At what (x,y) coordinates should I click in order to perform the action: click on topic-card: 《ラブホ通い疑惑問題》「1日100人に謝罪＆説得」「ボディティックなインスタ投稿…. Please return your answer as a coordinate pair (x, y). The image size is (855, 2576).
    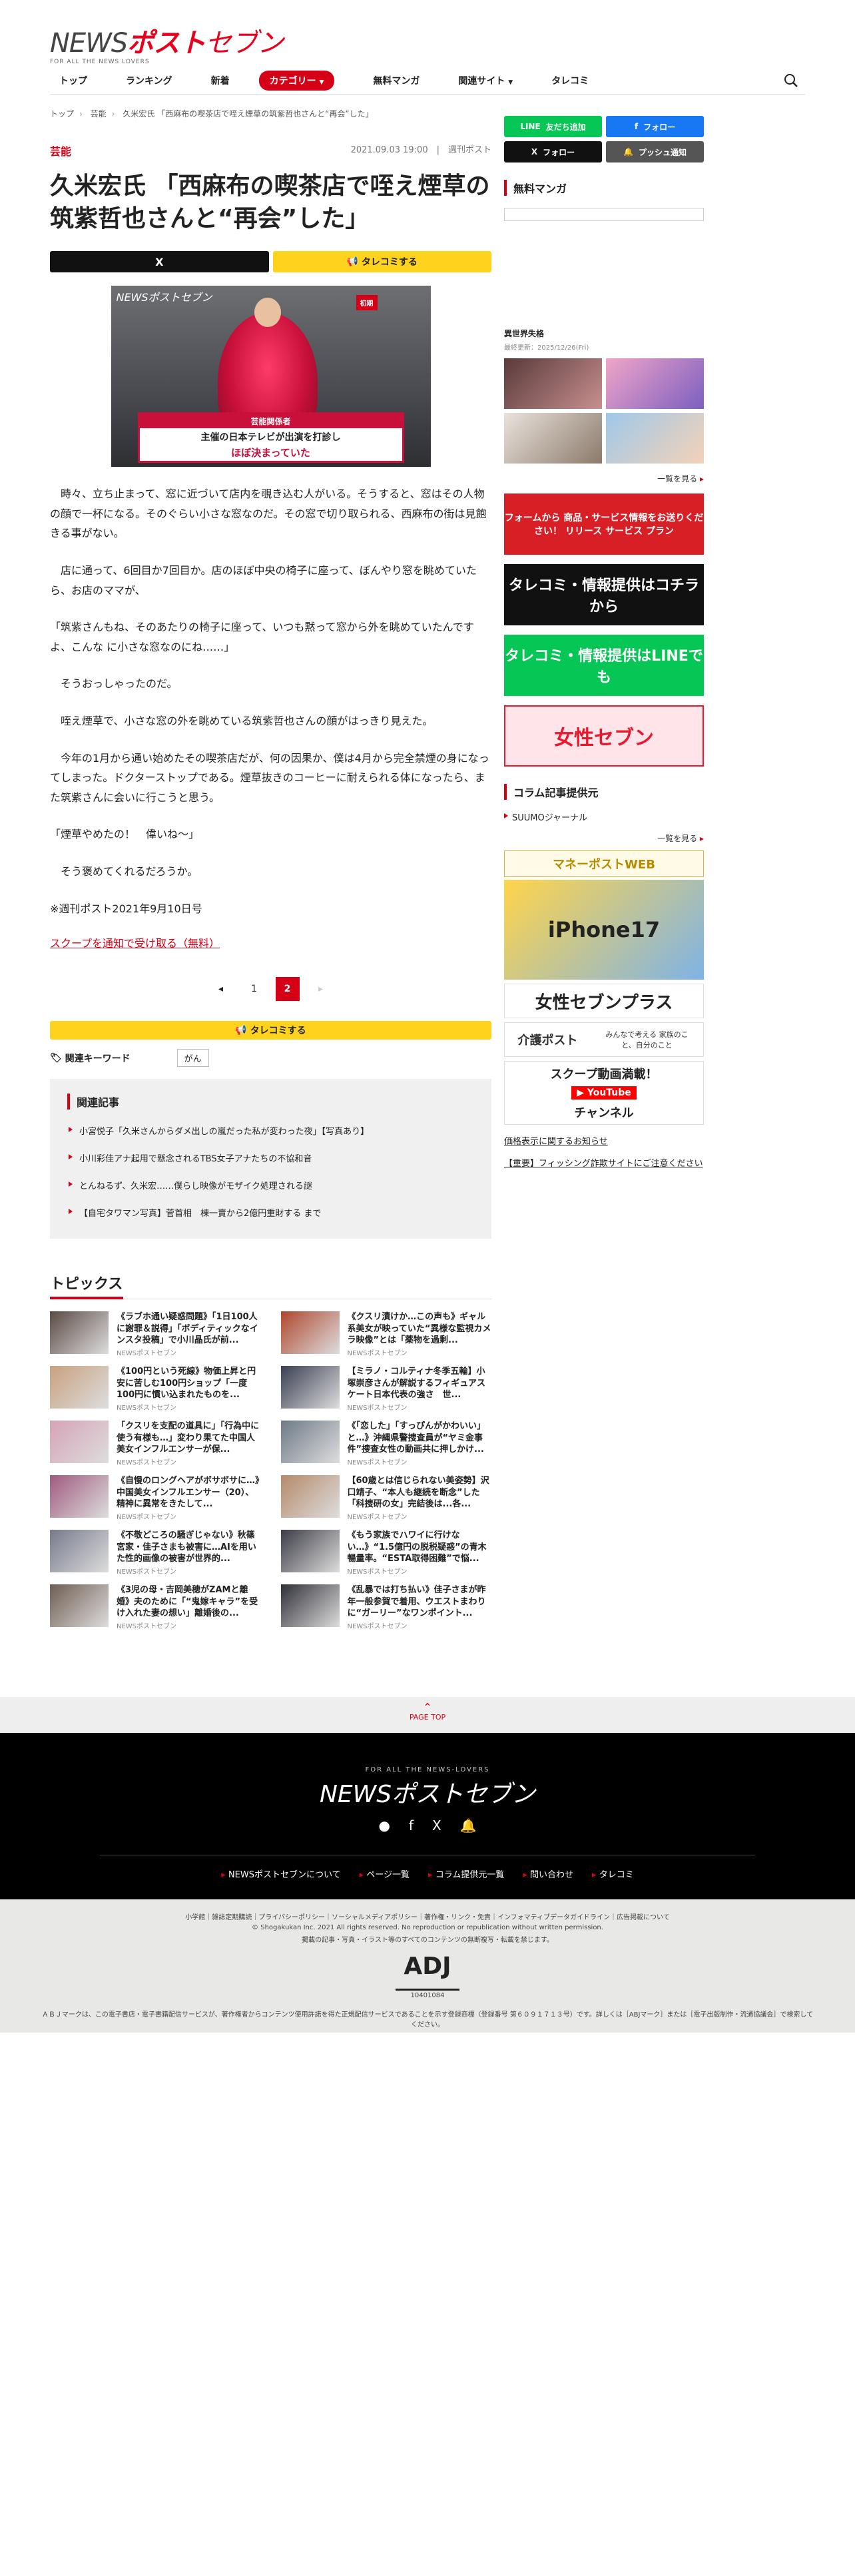
    Looking at the image, I should click on (155, 1334).